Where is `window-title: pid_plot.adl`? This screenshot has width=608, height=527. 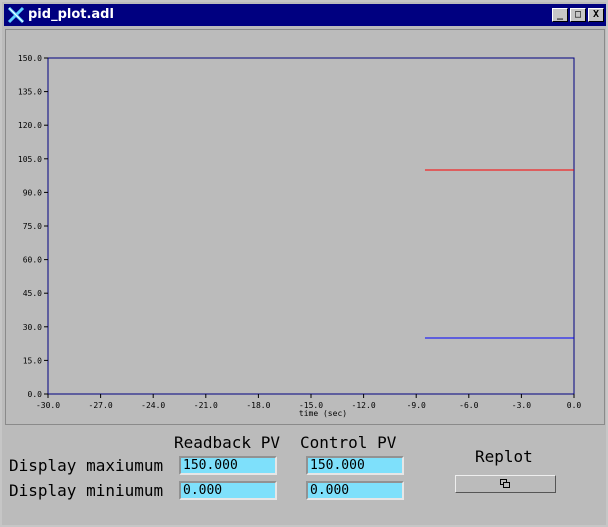 window-title: pid_plot.adl is located at coordinates (71, 14).